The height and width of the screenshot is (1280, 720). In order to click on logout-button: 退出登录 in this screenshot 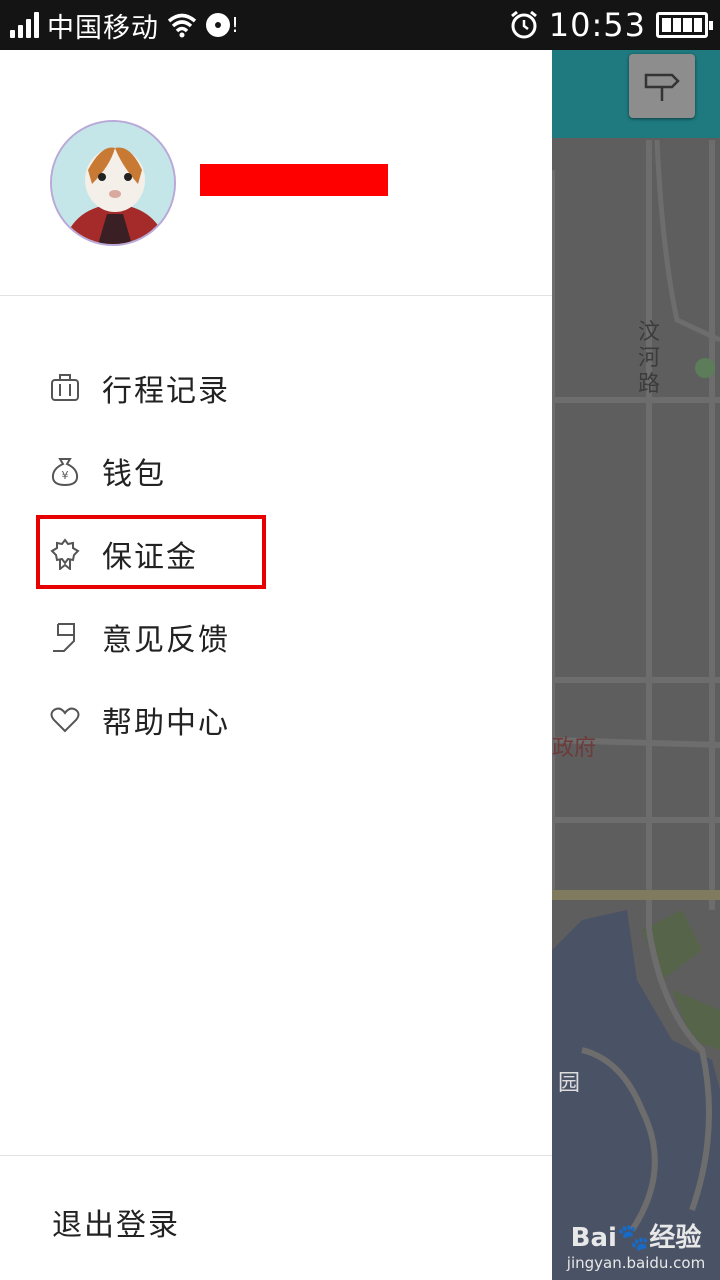, I will do `click(116, 1222)`.